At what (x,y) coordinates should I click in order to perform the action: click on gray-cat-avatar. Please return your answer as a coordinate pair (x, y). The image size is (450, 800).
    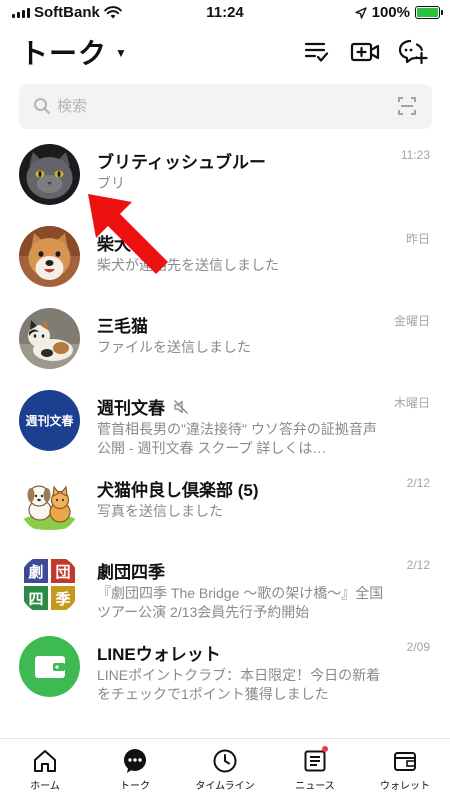
    Looking at the image, I should click on (49, 174).